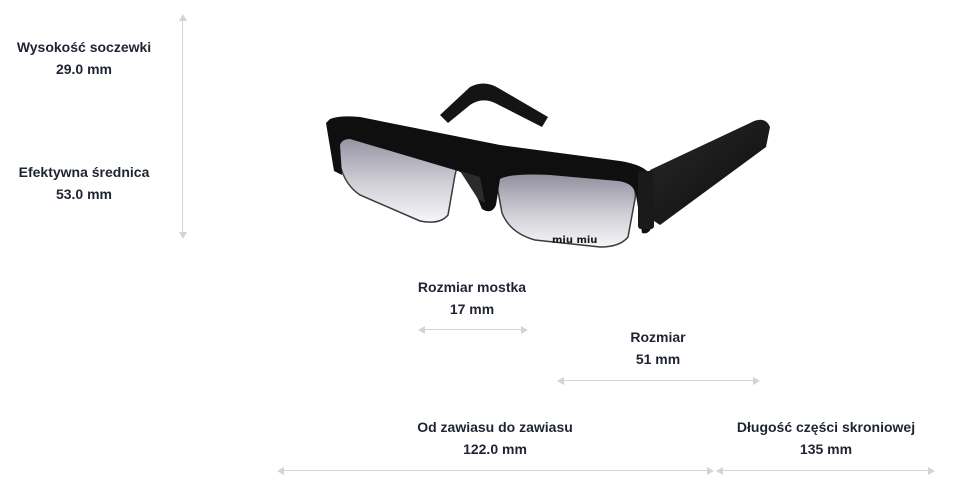 This screenshot has height=503, width=975. What do you see at coordinates (548, 165) in the screenshot?
I see `sunglasses-product-image: miu miu` at bounding box center [548, 165].